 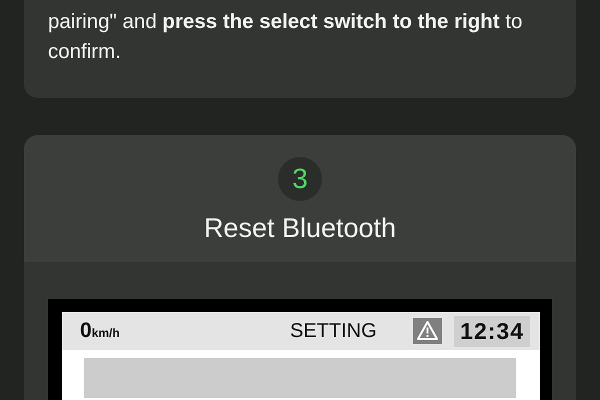 I want to click on clock-time: 12:34, so click(x=492, y=331).